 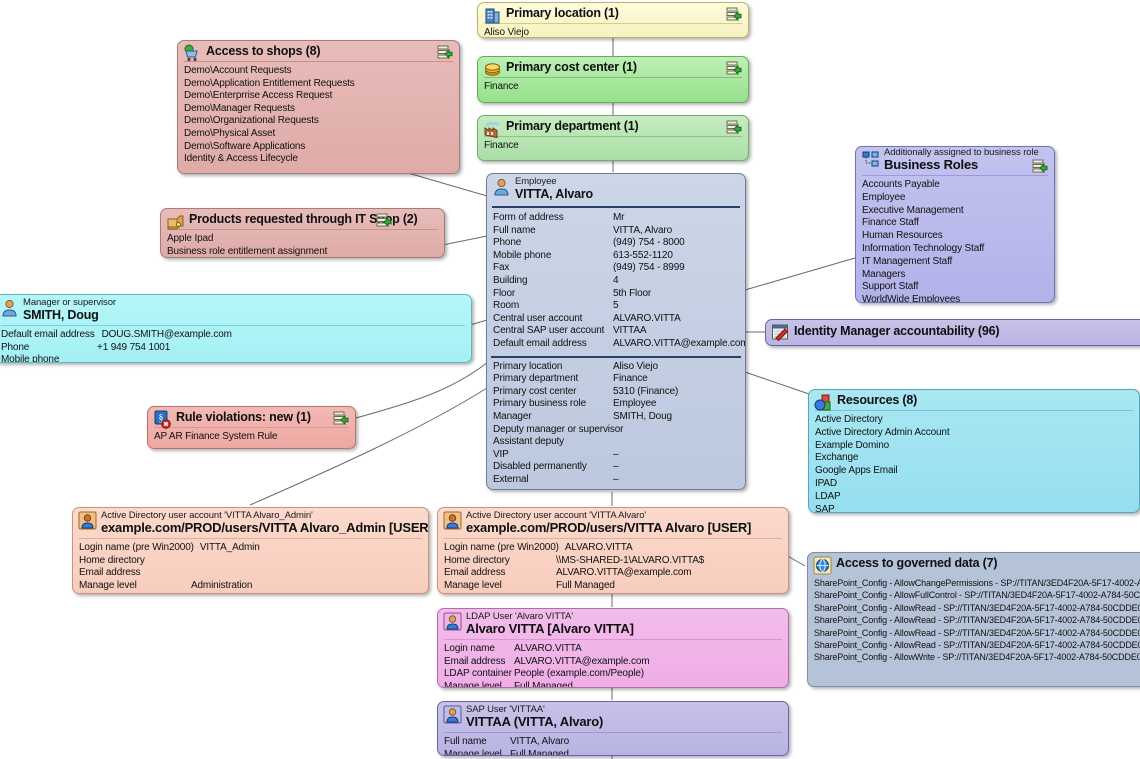 What do you see at coordinates (870, 159) in the screenshot?
I see `org-nodes-icon` at bounding box center [870, 159].